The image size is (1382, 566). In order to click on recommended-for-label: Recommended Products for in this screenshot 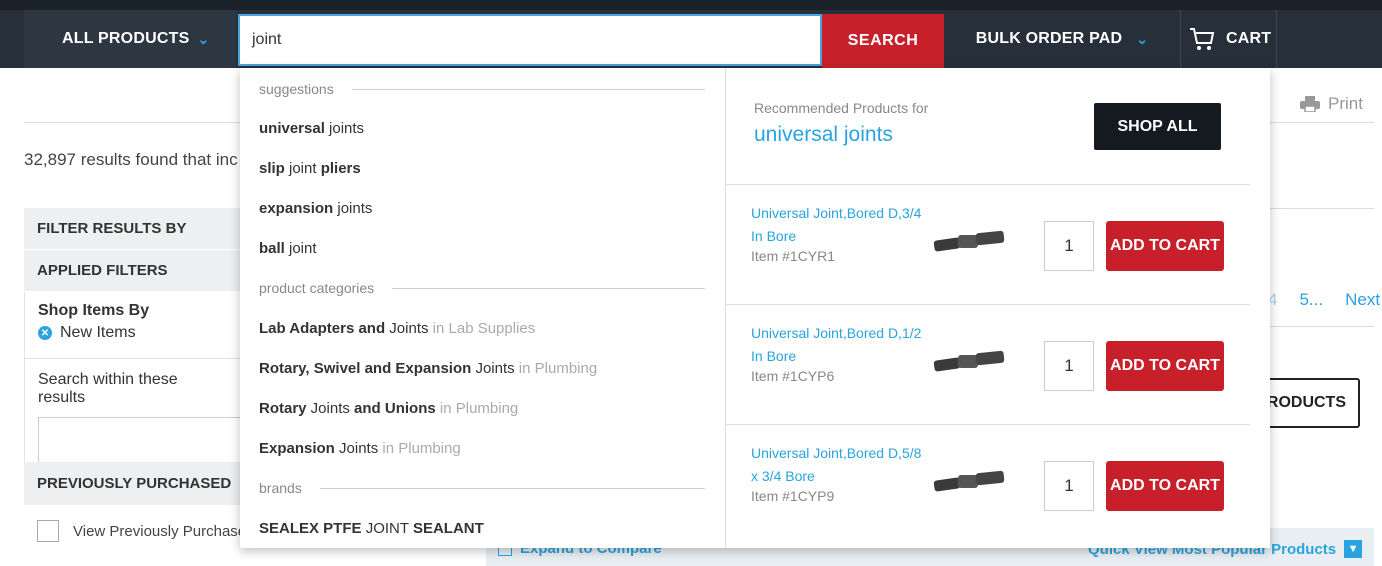, I will do `click(841, 108)`.